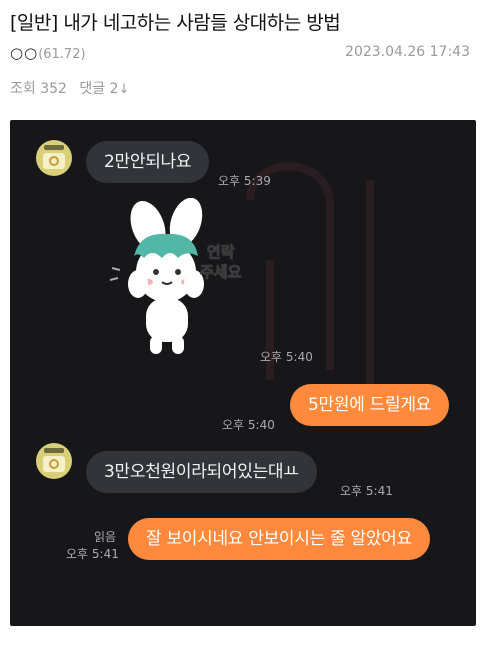  I want to click on message-bubble-outgoing: 잘 보이시네요 안보이시는 줄 알았어요, so click(279, 539).